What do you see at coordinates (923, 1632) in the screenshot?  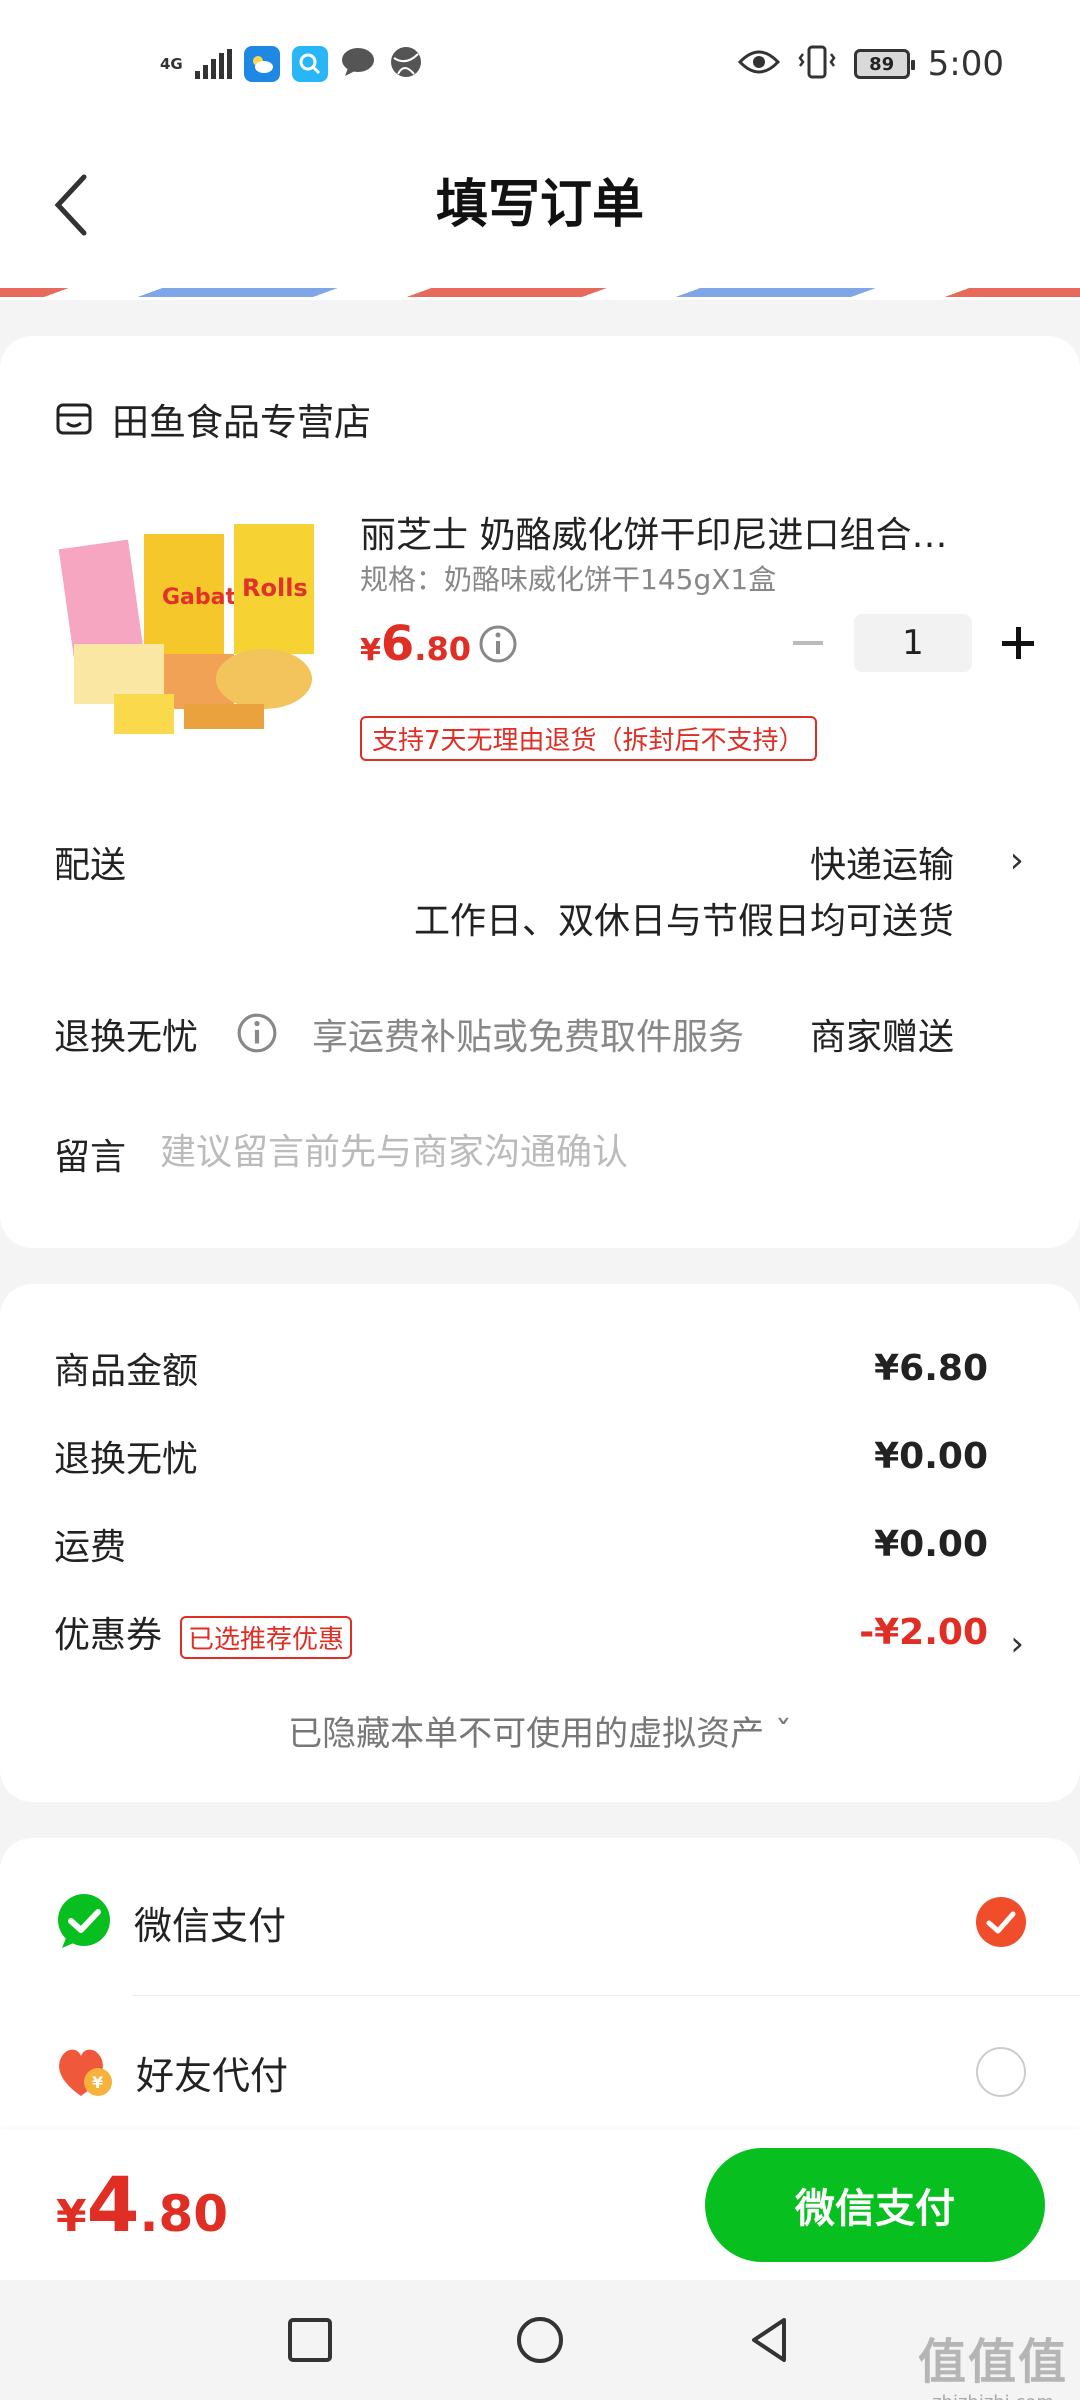 I see `coupon-value: -¥2.00` at bounding box center [923, 1632].